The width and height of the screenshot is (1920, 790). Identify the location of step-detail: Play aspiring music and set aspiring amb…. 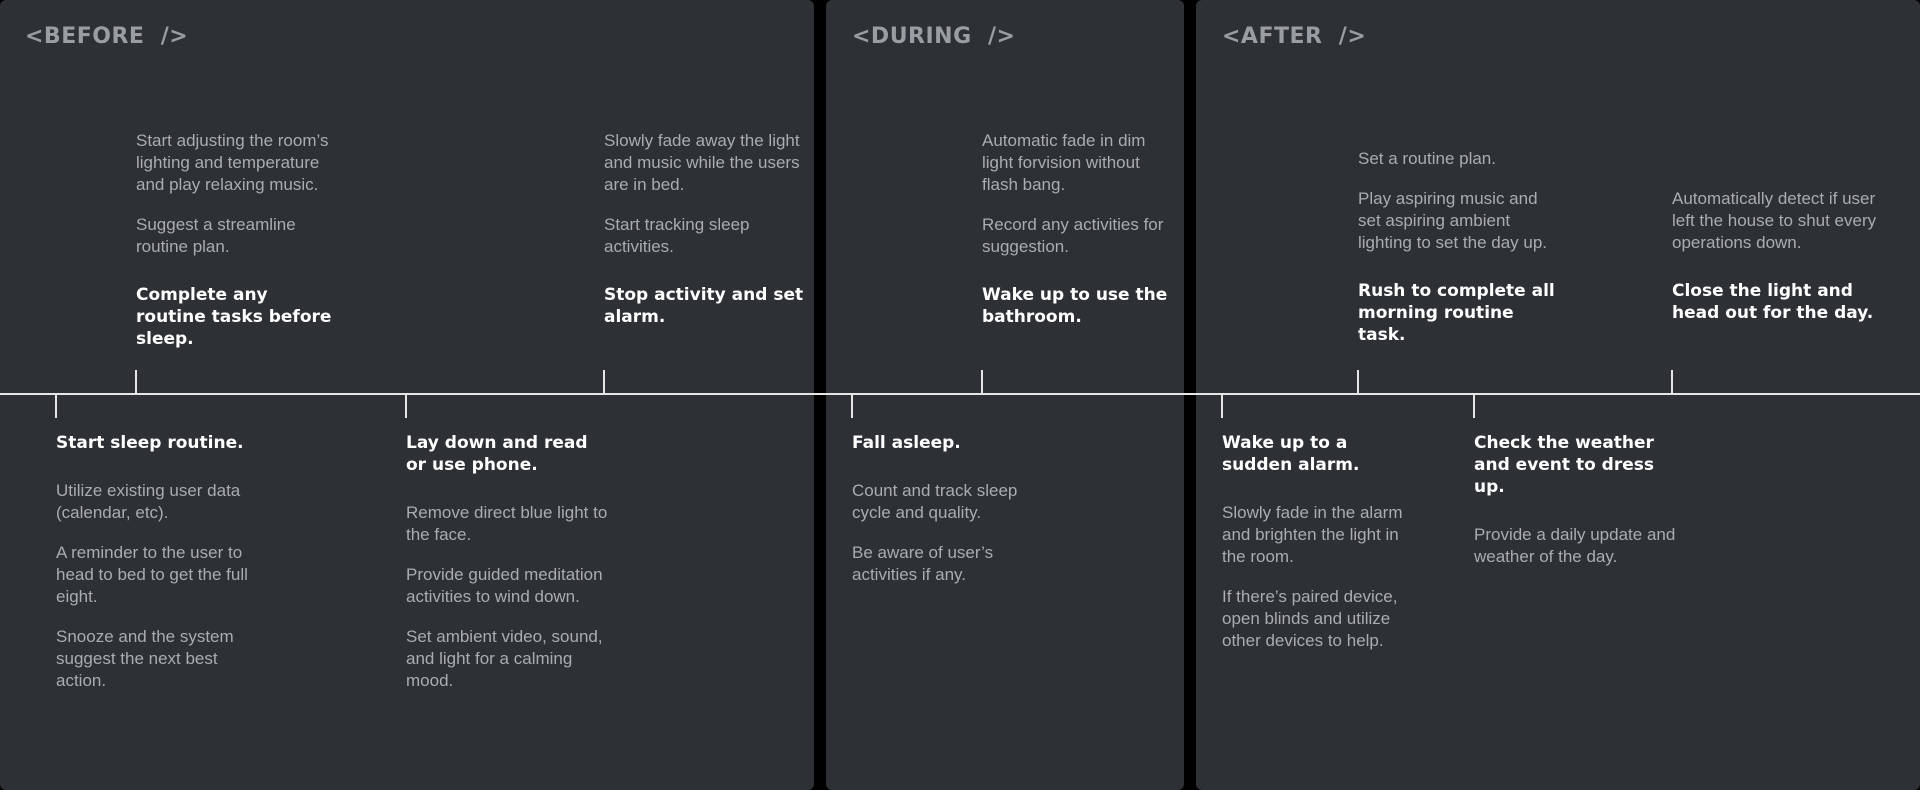
(1453, 220).